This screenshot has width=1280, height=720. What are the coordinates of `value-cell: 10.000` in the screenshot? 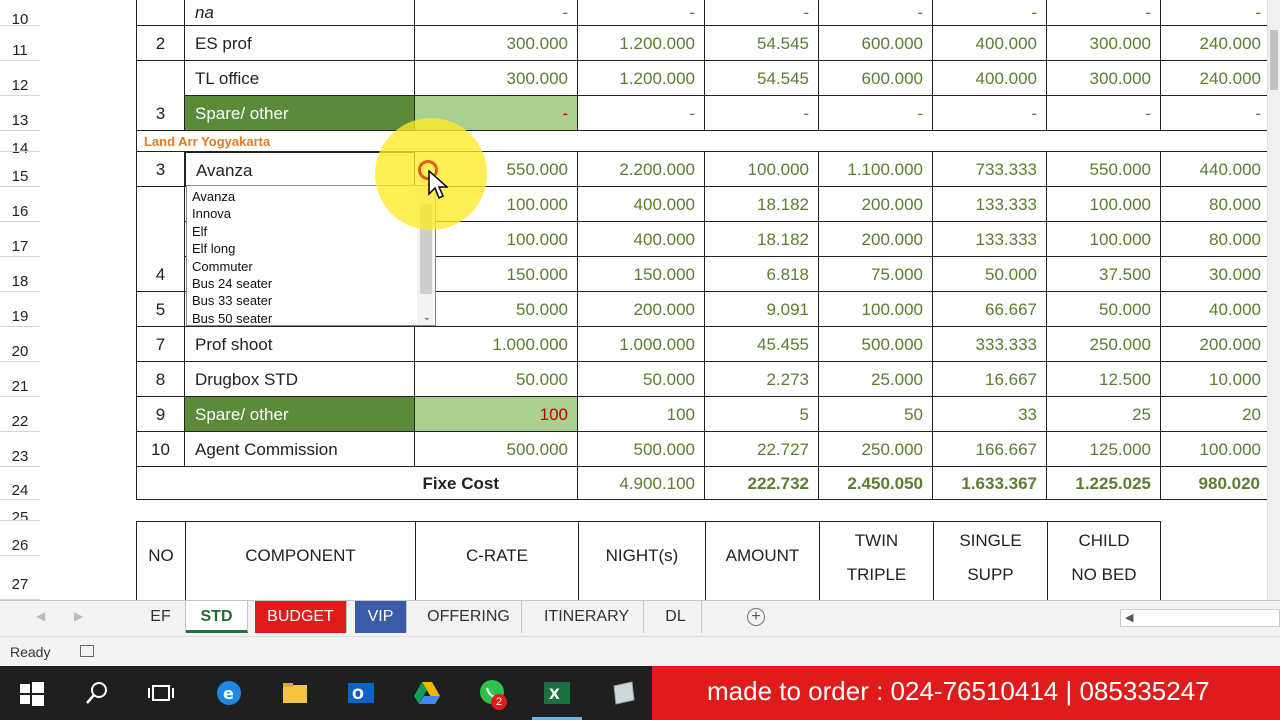 It's located at (1215, 379).